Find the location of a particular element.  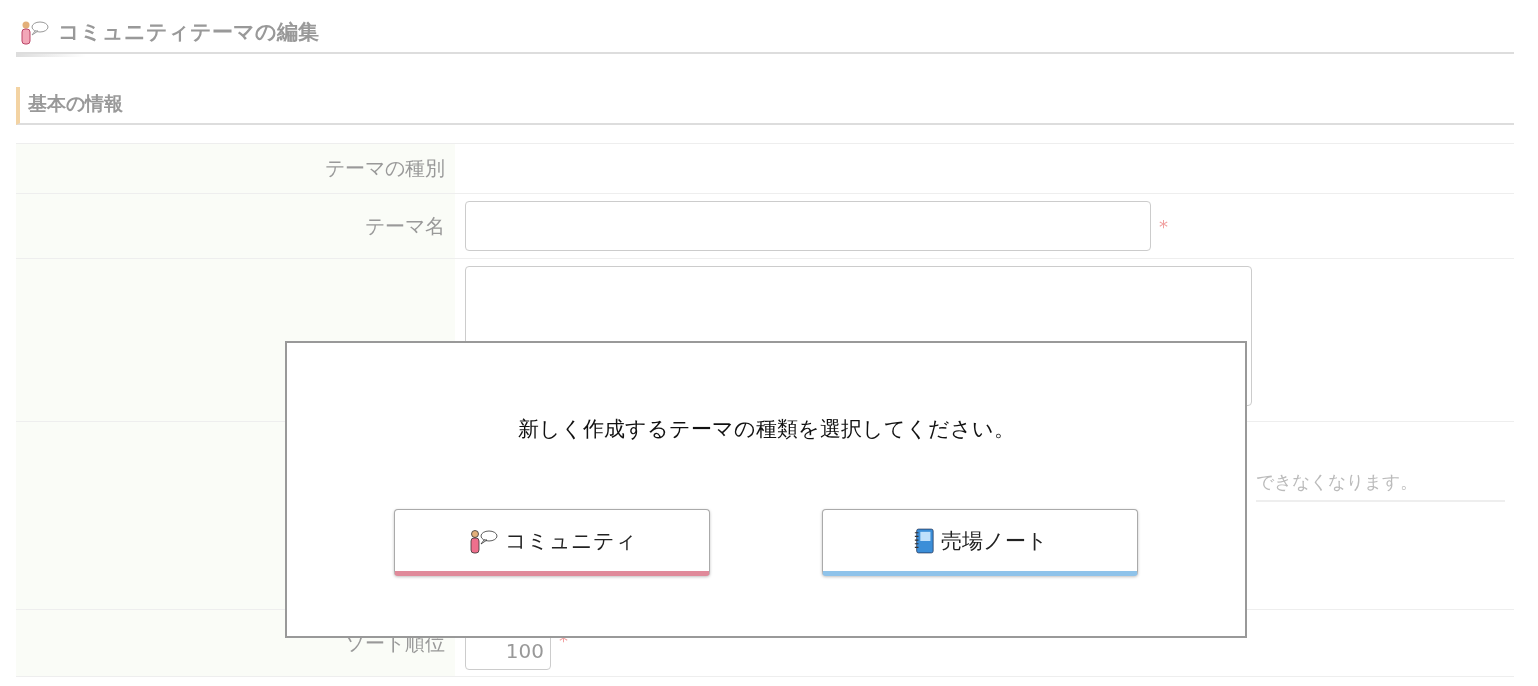

choice-button: 売場ノート is located at coordinates (980, 542).